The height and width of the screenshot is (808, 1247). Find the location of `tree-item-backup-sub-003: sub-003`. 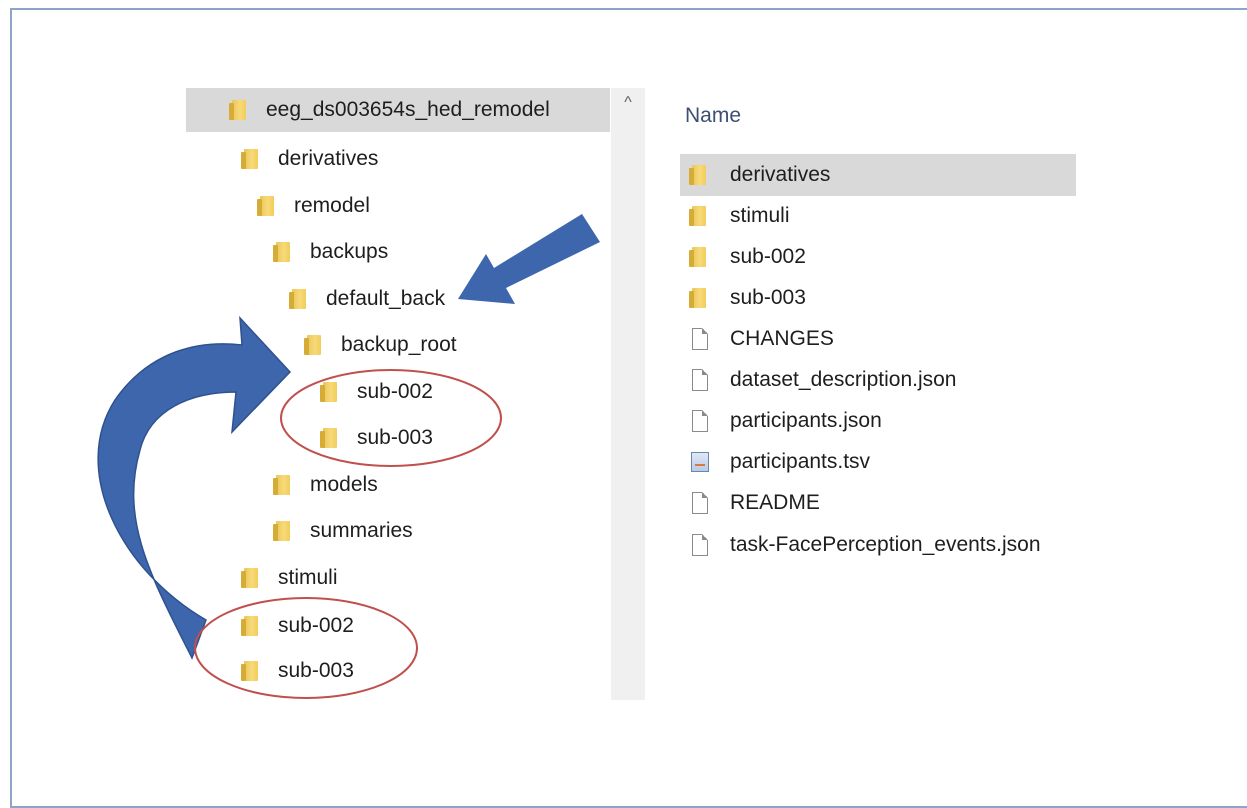

tree-item-backup-sub-003: sub-003 is located at coordinates (376, 438).